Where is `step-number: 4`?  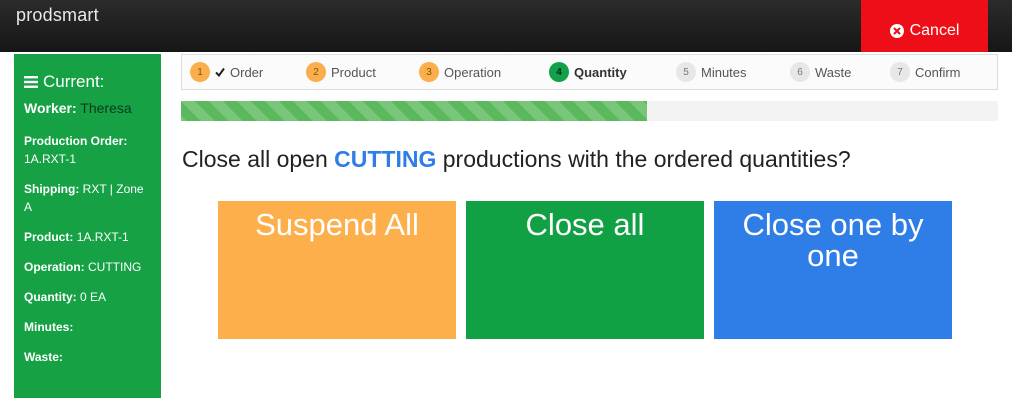
step-number: 4 is located at coordinates (559, 72).